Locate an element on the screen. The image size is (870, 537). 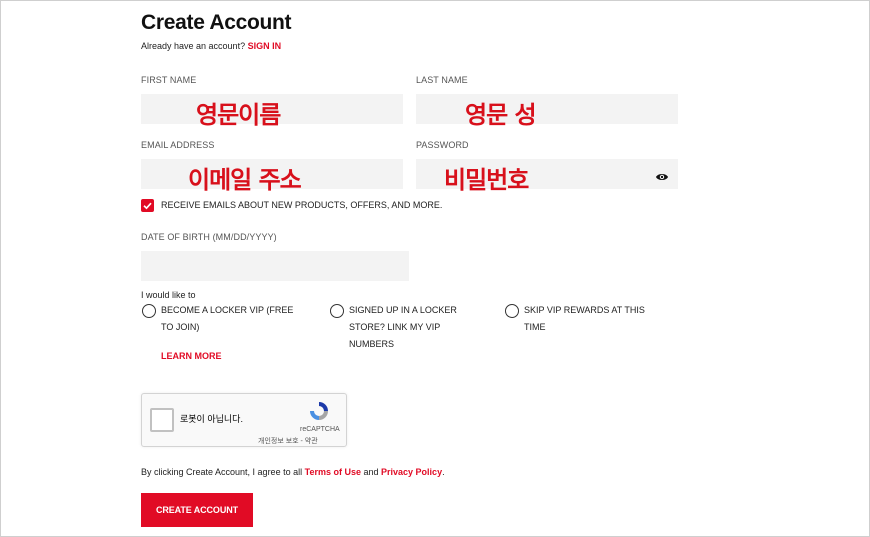
vip-option-link-line1: SIGNED UP IN A LOCKER is located at coordinates (403, 310).